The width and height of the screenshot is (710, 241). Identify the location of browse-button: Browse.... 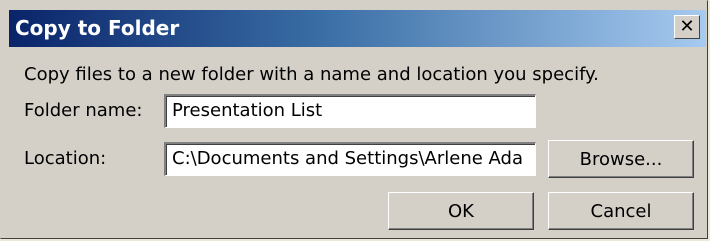
(621, 159).